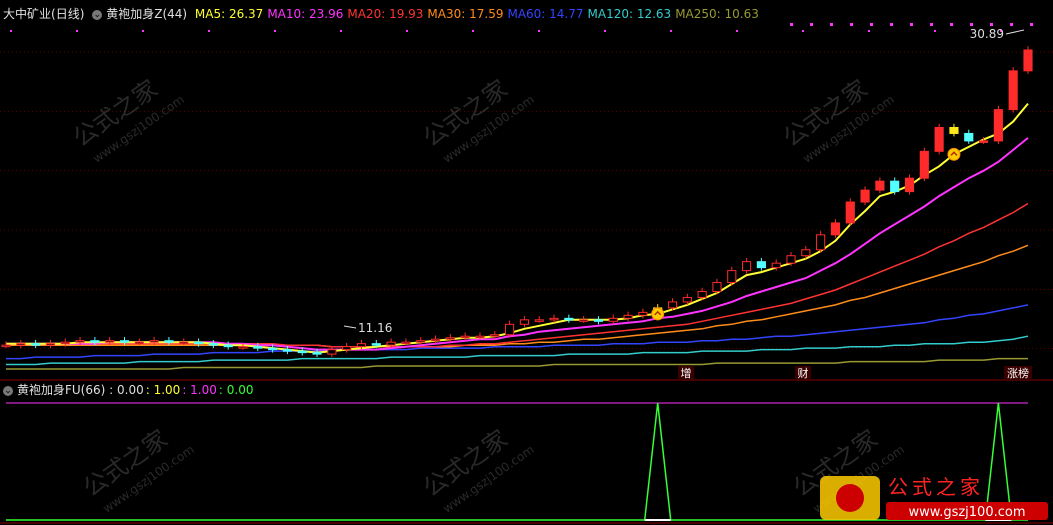  I want to click on logo-emblem-core, so click(850, 498).